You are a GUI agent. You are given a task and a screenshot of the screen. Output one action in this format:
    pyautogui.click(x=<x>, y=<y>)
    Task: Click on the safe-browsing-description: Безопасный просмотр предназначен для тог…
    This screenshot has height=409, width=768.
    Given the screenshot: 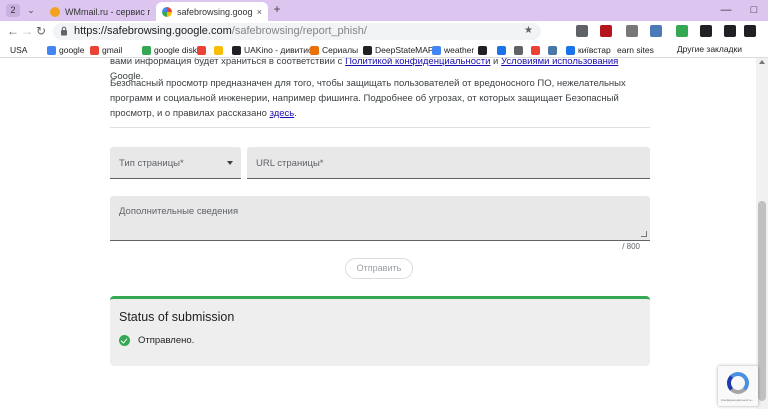 What is the action you would take?
    pyautogui.click(x=368, y=98)
    